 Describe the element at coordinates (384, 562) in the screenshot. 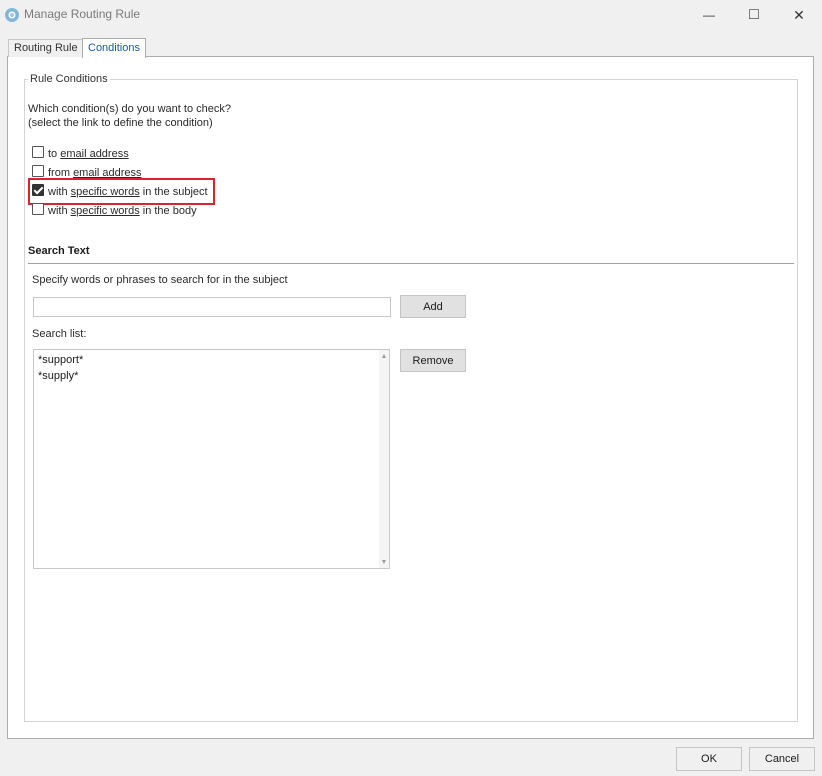

I see `scroll-down-icon: ▼` at that location.